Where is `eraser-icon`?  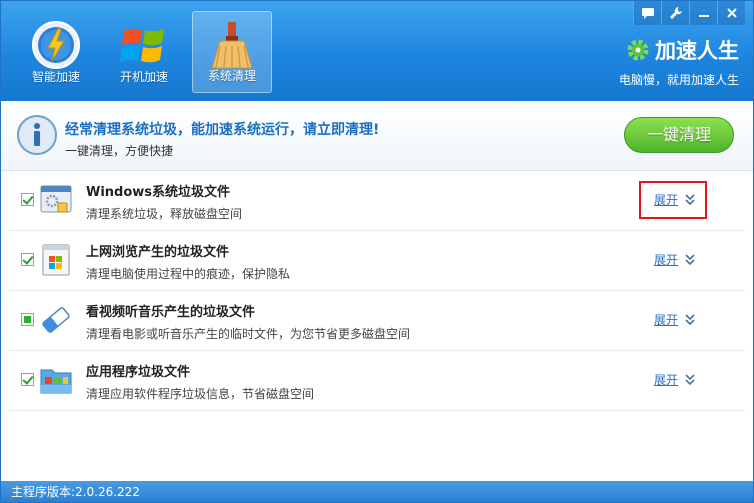 eraser-icon is located at coordinates (56, 320).